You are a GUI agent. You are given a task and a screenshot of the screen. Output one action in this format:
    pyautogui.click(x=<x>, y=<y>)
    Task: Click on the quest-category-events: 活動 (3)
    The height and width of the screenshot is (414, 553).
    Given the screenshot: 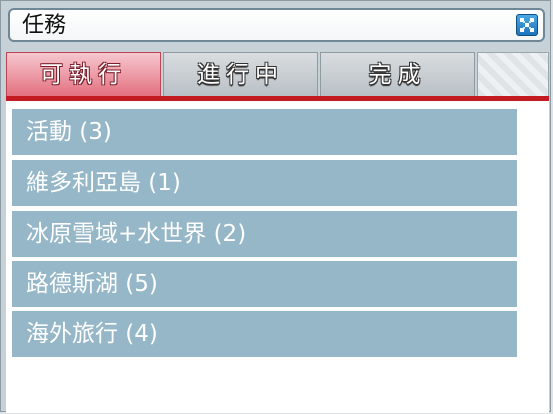 What is the action you would take?
    pyautogui.click(x=264, y=132)
    